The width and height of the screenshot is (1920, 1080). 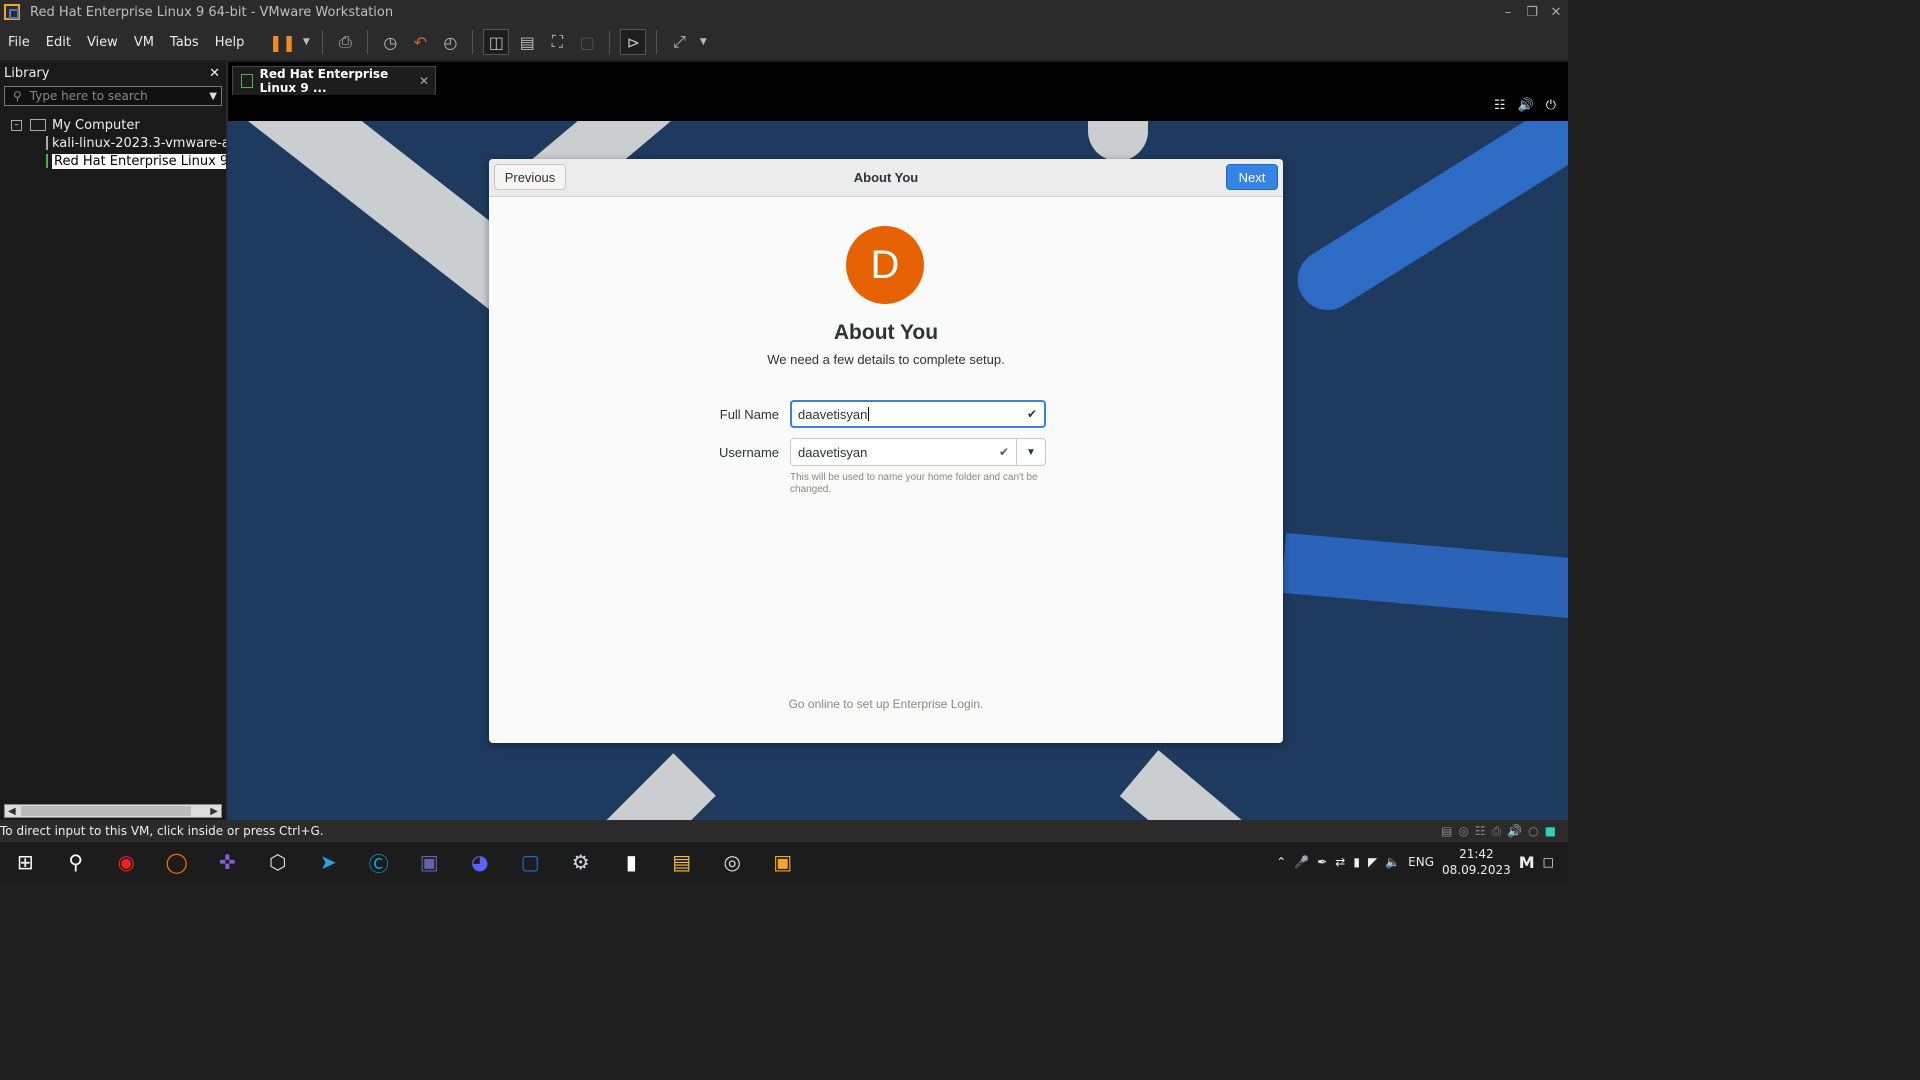 I want to click on stretch-dropdown-icon: ▼, so click(x=703, y=42).